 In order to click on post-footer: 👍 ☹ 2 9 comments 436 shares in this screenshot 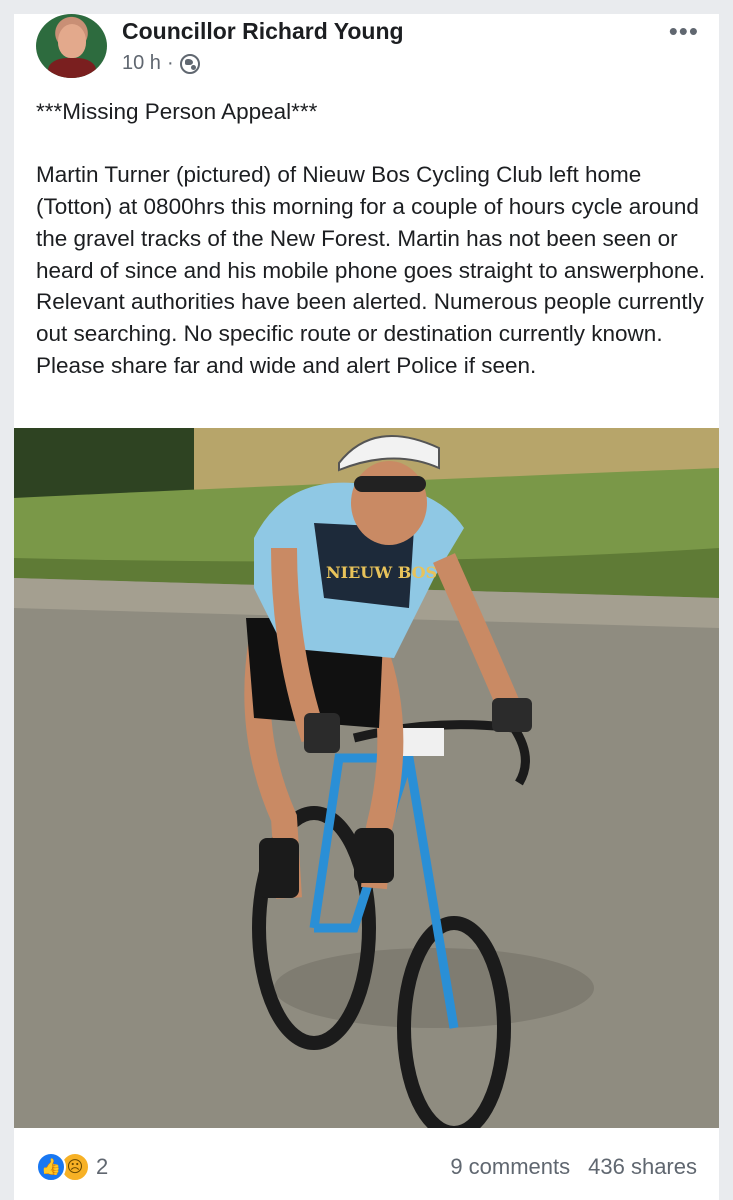, I will do `click(366, 1171)`.